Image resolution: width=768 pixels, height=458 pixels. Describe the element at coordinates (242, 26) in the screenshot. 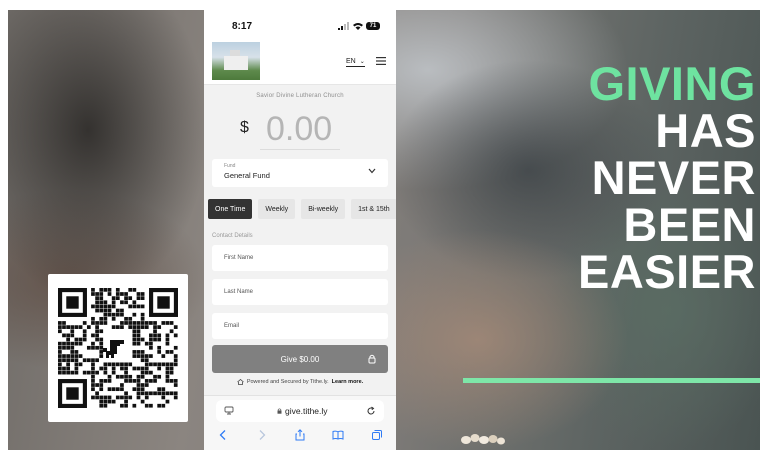

I see `status-time: 8:17` at that location.